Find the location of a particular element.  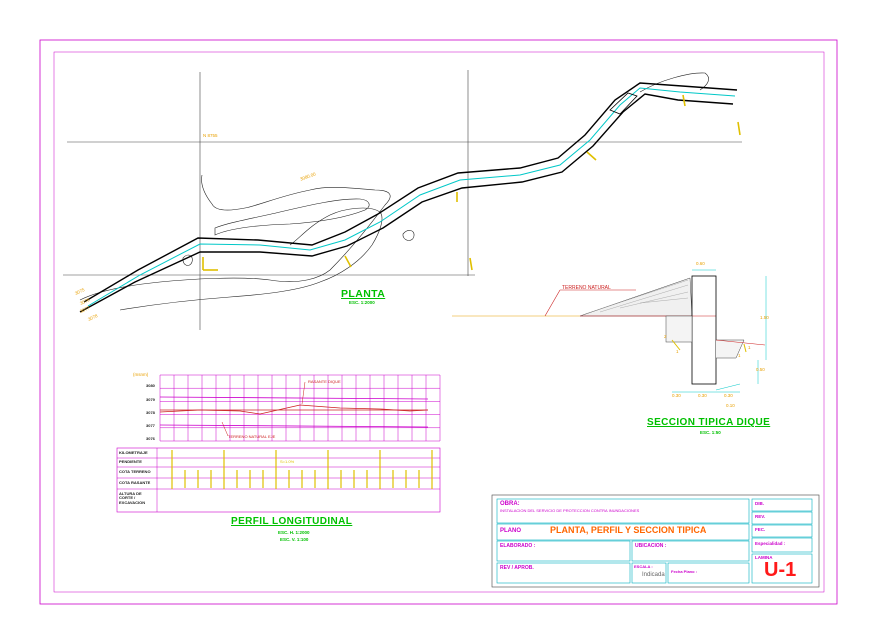

revisado-label: REV / APROB. is located at coordinates (517, 568).